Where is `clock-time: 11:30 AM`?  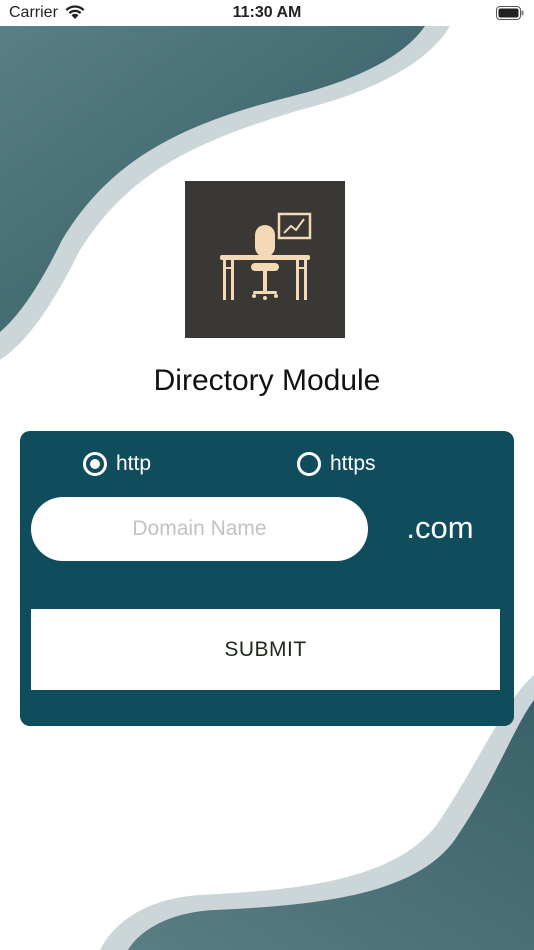
clock-time: 11:30 AM is located at coordinates (267, 12).